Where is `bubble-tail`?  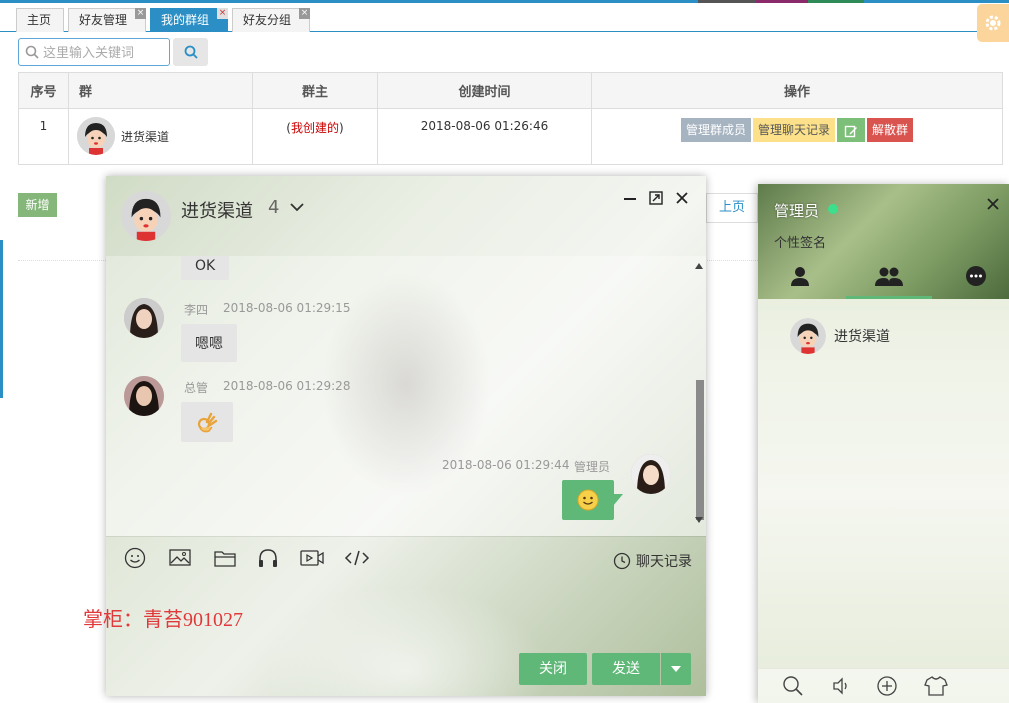 bubble-tail is located at coordinates (618, 500).